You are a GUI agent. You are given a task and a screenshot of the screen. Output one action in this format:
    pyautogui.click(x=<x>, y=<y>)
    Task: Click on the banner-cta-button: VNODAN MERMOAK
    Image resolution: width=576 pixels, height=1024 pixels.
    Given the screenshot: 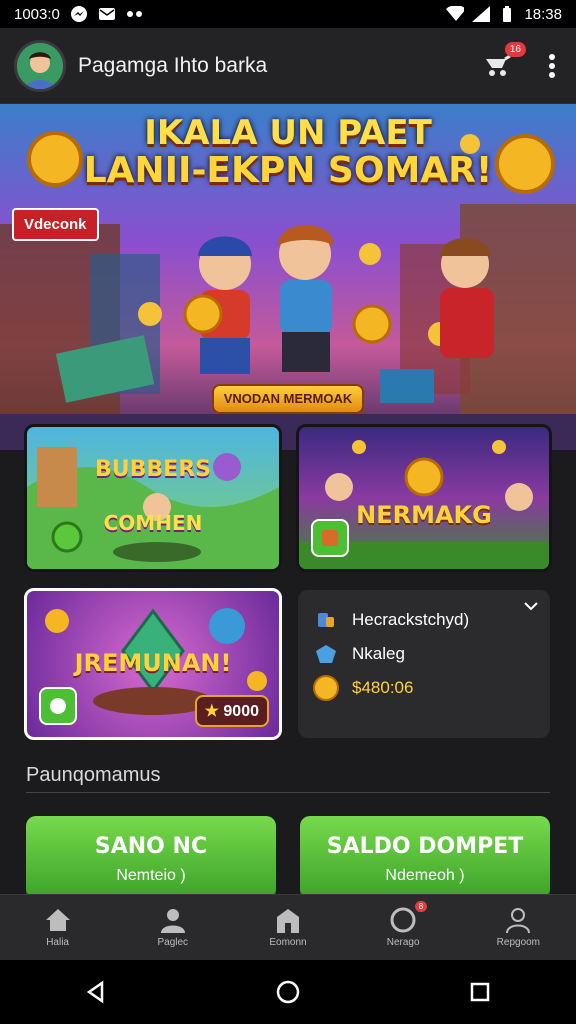 What is the action you would take?
    pyautogui.click(x=288, y=399)
    